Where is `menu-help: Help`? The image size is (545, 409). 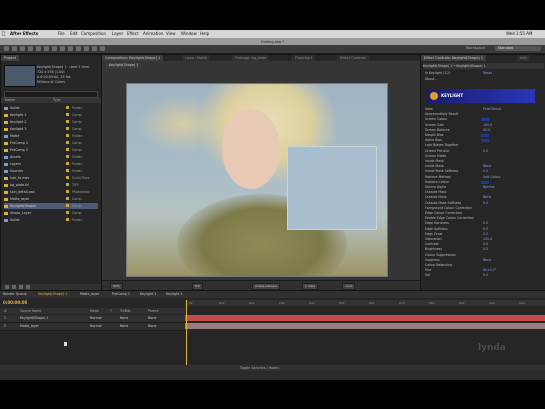
menu-help: Help is located at coordinates (204, 34).